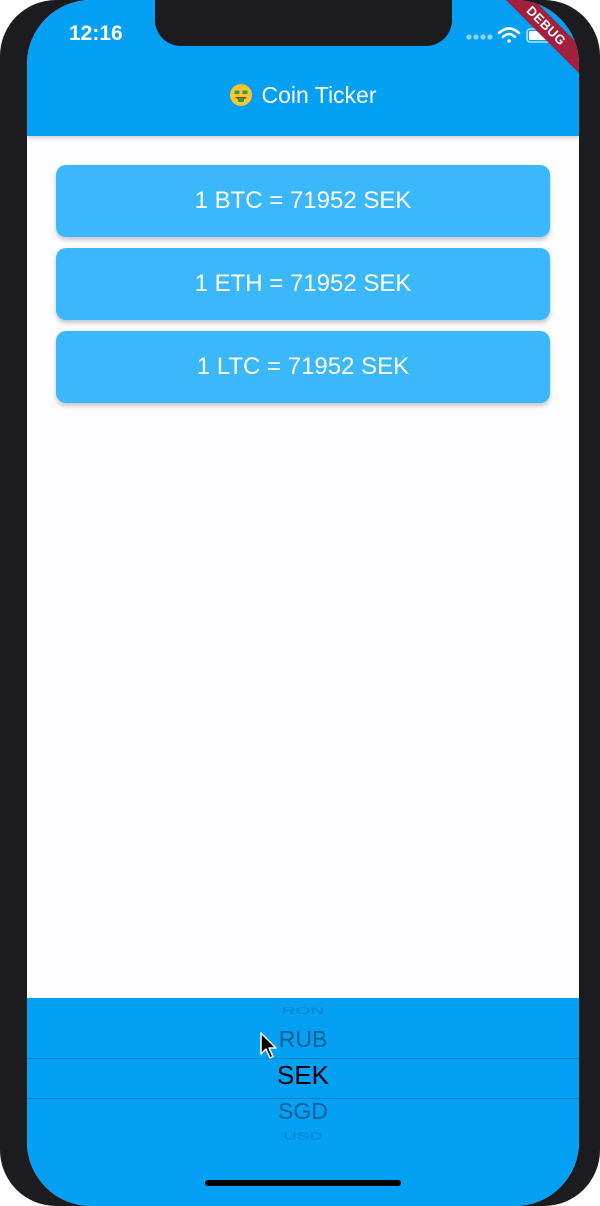  Describe the element at coordinates (303, 1039) in the screenshot. I see `picker-item: RUB` at that location.